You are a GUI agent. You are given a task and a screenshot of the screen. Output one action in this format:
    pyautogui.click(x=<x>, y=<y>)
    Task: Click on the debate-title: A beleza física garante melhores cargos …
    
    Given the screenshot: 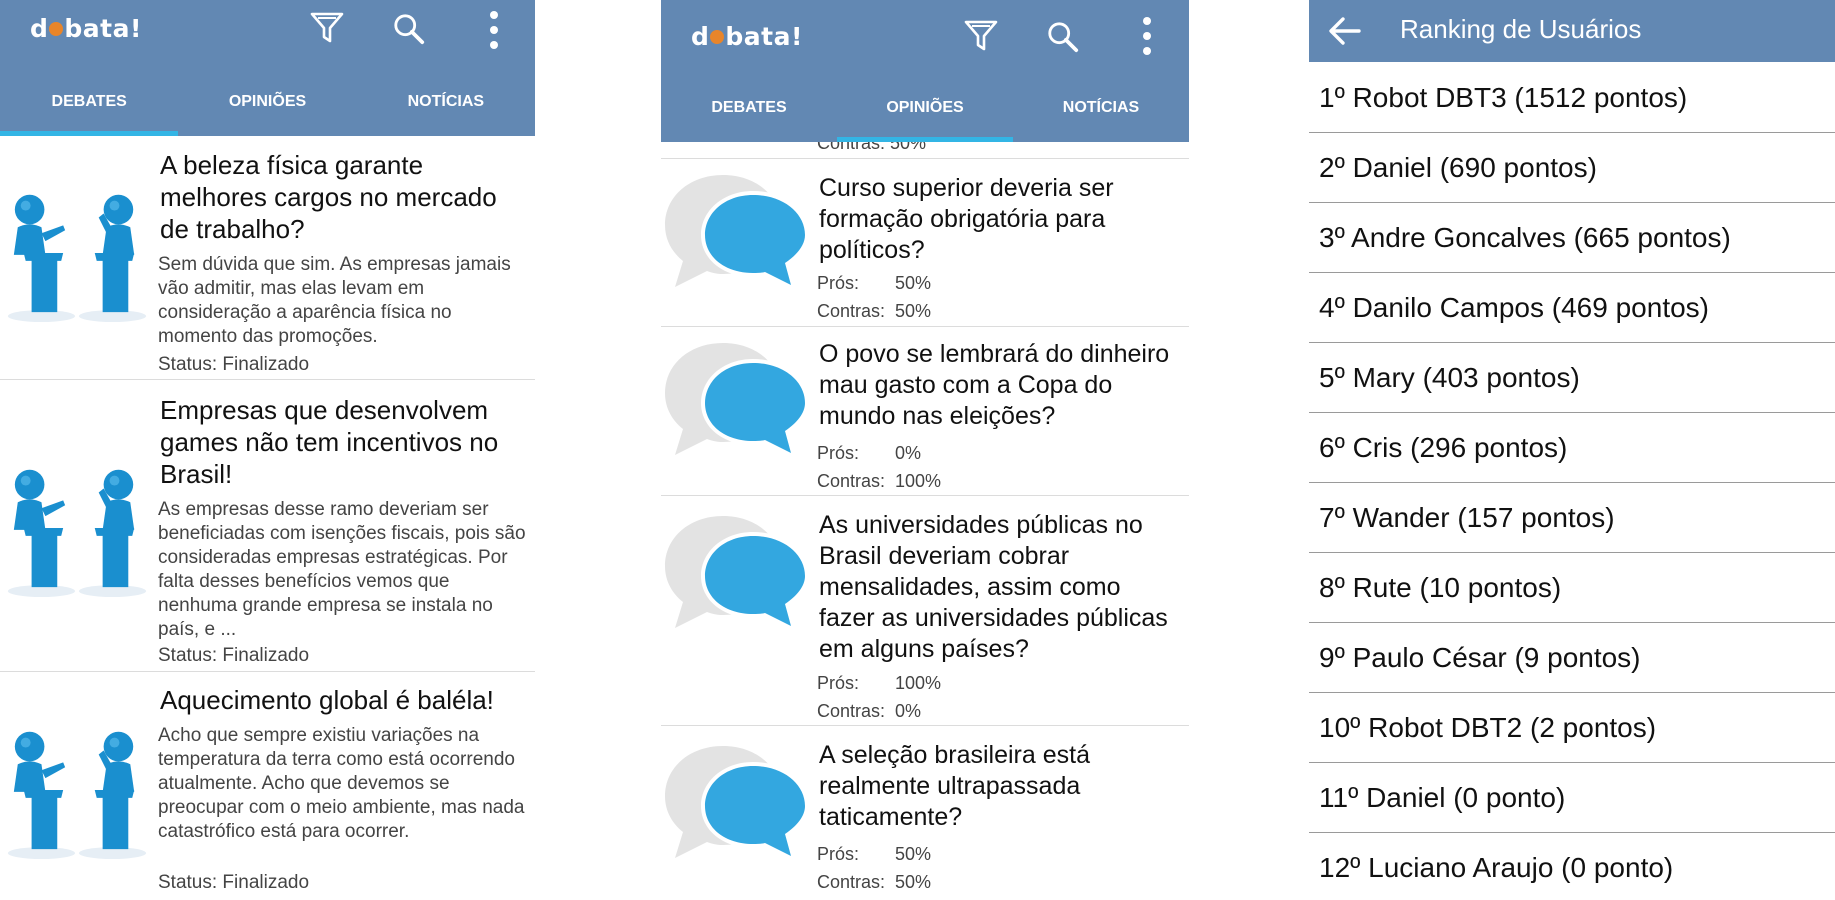 What is the action you would take?
    pyautogui.click(x=328, y=197)
    